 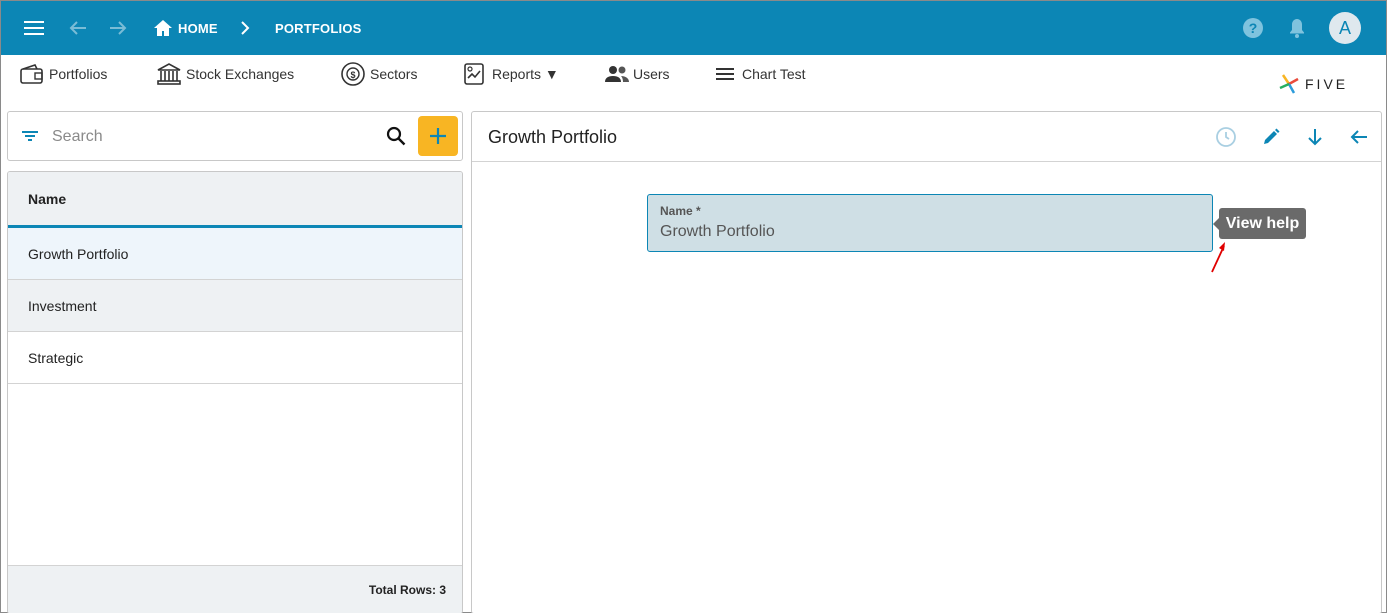 What do you see at coordinates (617, 74) in the screenshot?
I see `users-icon` at bounding box center [617, 74].